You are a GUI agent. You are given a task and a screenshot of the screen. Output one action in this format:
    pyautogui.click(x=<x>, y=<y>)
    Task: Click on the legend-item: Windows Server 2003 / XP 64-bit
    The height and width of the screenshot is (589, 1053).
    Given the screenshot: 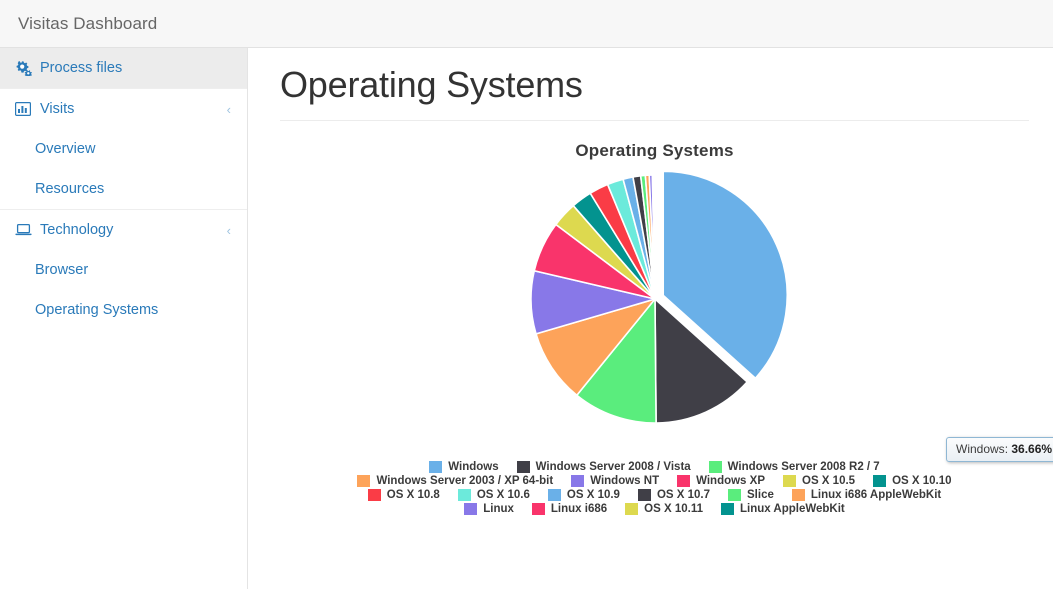 What is the action you would take?
    pyautogui.click(x=455, y=481)
    